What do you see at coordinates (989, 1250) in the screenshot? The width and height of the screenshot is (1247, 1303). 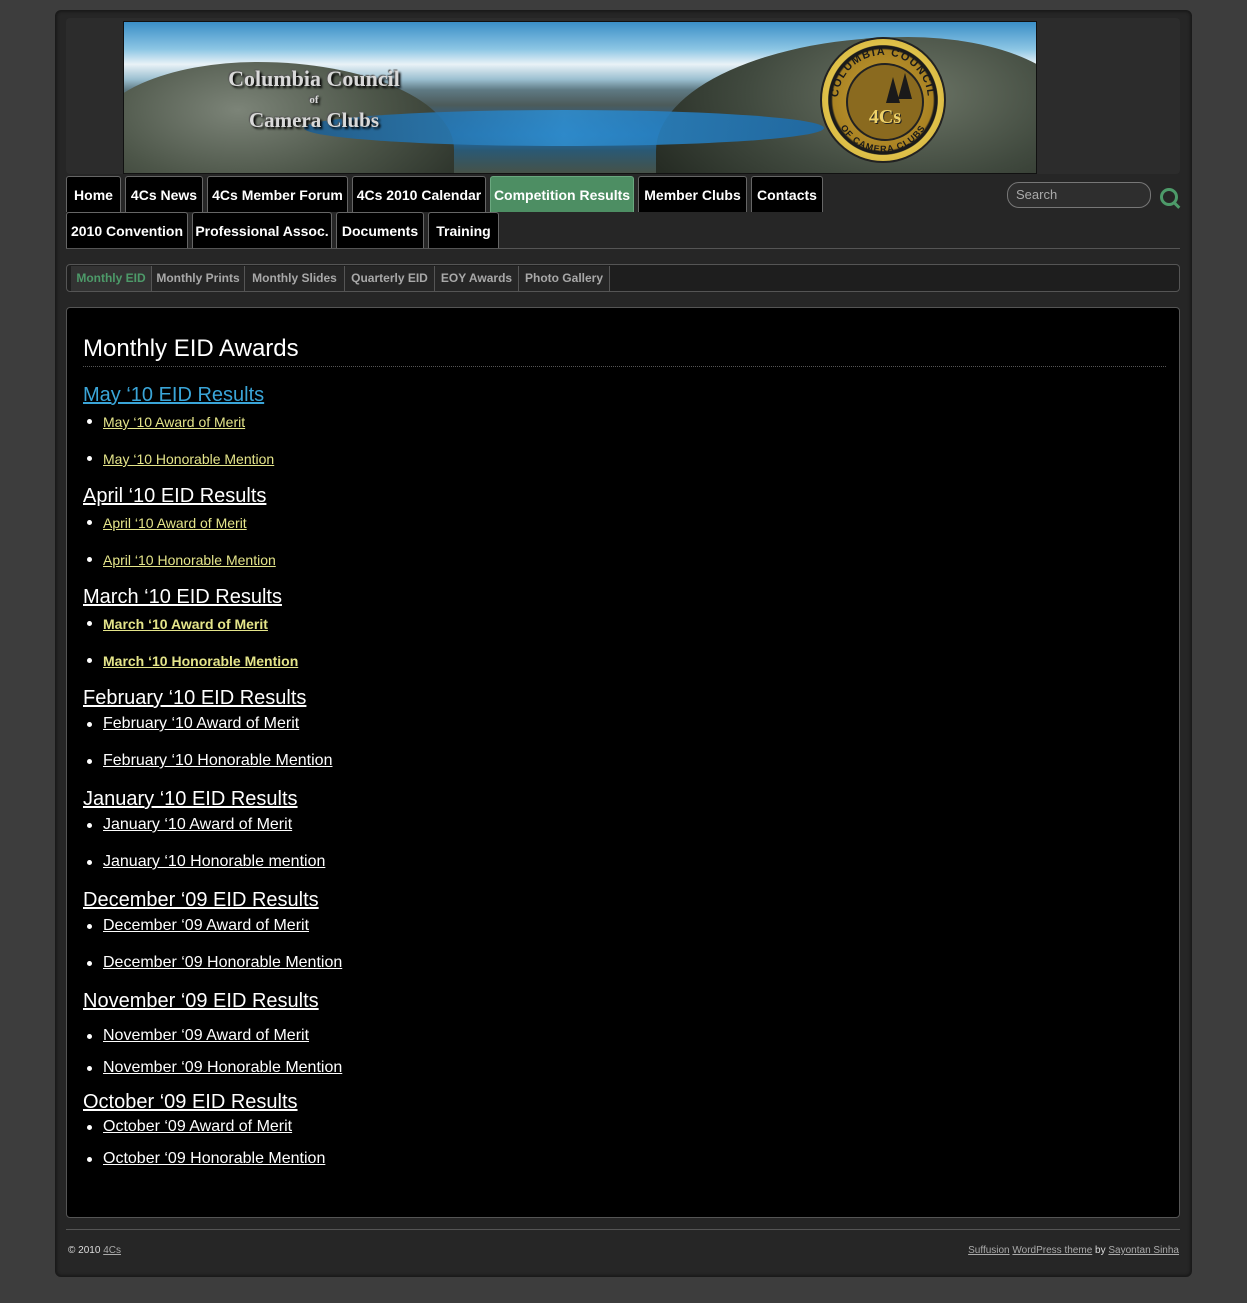 I see `footer-theme-link: Suffusion` at bounding box center [989, 1250].